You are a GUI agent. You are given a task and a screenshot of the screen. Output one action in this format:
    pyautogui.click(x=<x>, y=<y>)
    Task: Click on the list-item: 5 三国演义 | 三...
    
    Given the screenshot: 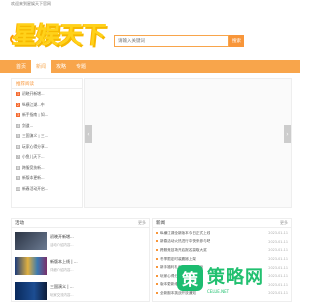 What is the action you would take?
    pyautogui.click(x=47, y=136)
    